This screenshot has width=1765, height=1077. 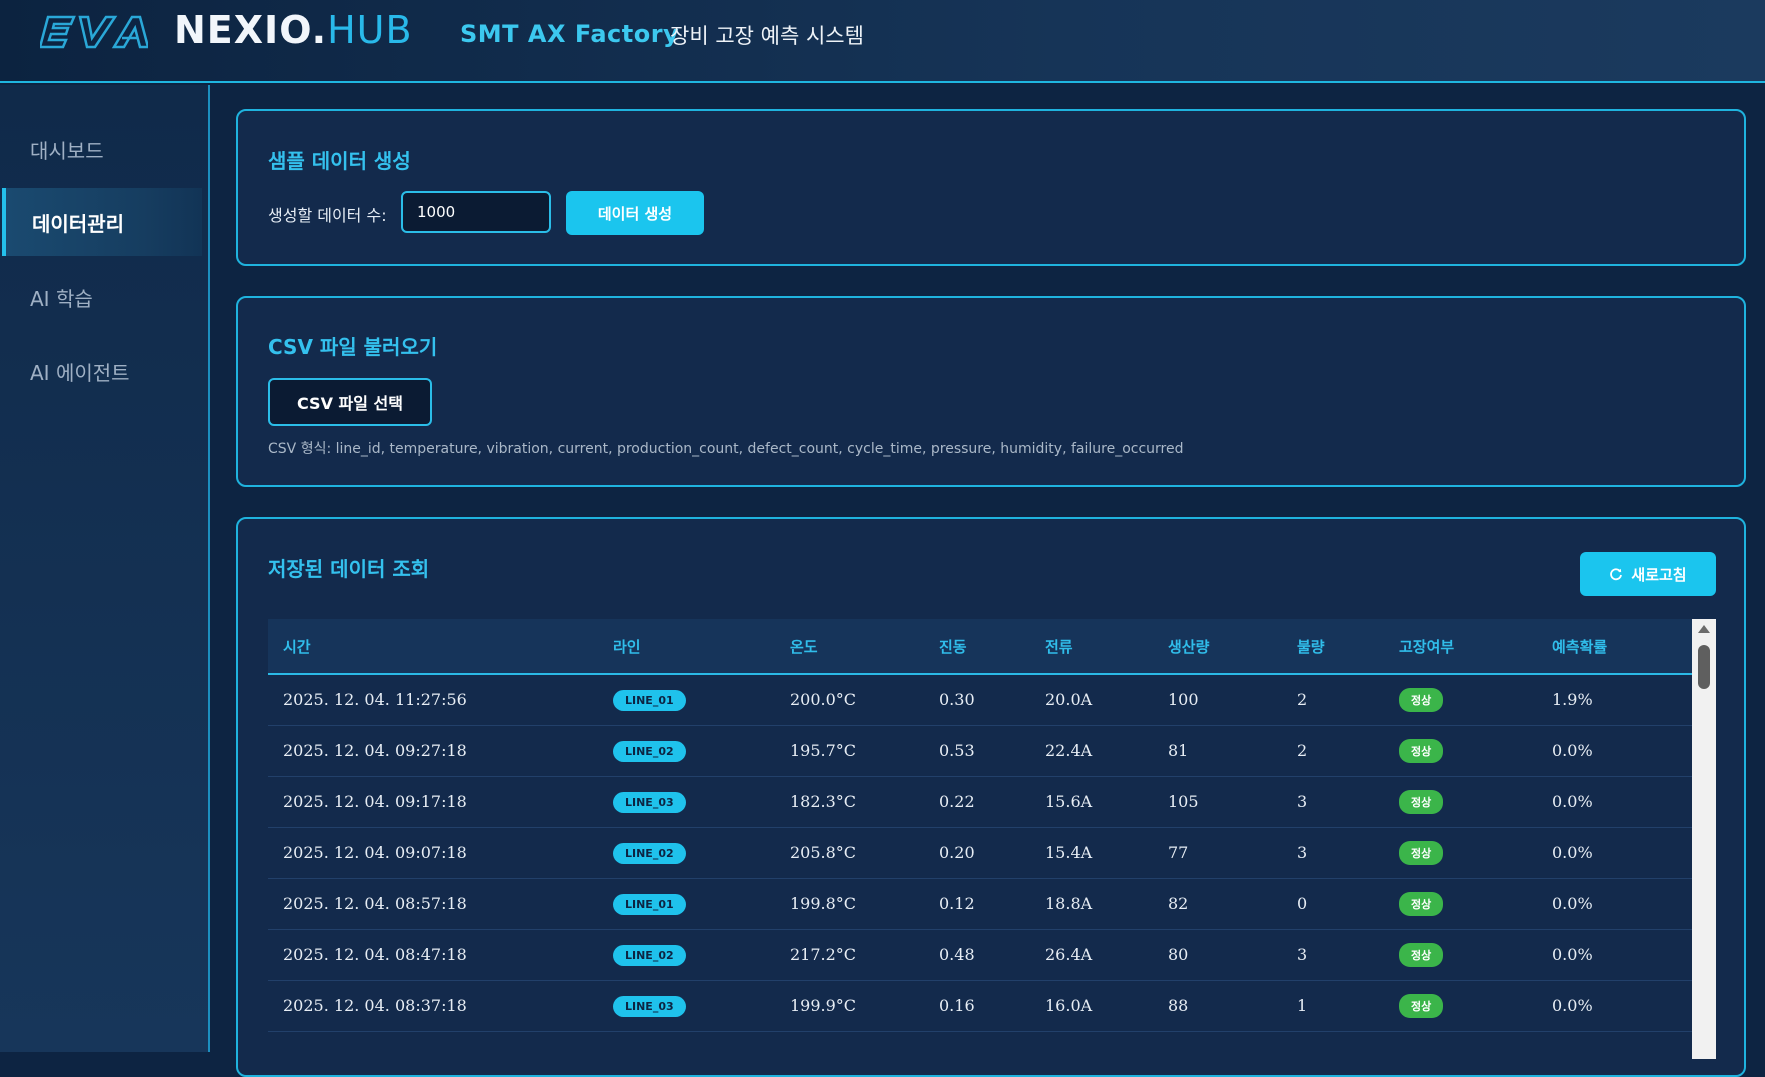 I want to click on column-header-probability: 예측확률, so click(x=1614, y=647).